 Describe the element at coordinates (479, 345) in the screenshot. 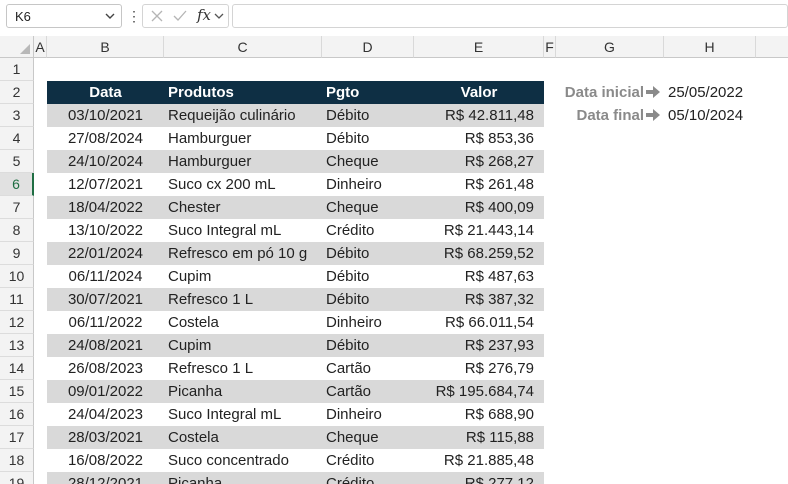

I see `cell-value: R$ 237,93` at that location.